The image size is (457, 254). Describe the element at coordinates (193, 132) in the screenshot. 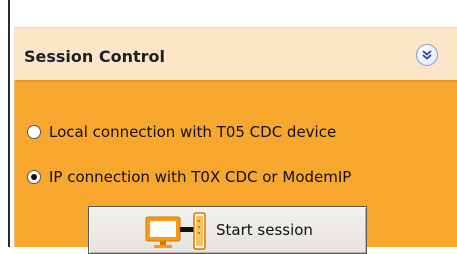

I see `local-connection-label: Local connection with T05 CDC device` at that location.